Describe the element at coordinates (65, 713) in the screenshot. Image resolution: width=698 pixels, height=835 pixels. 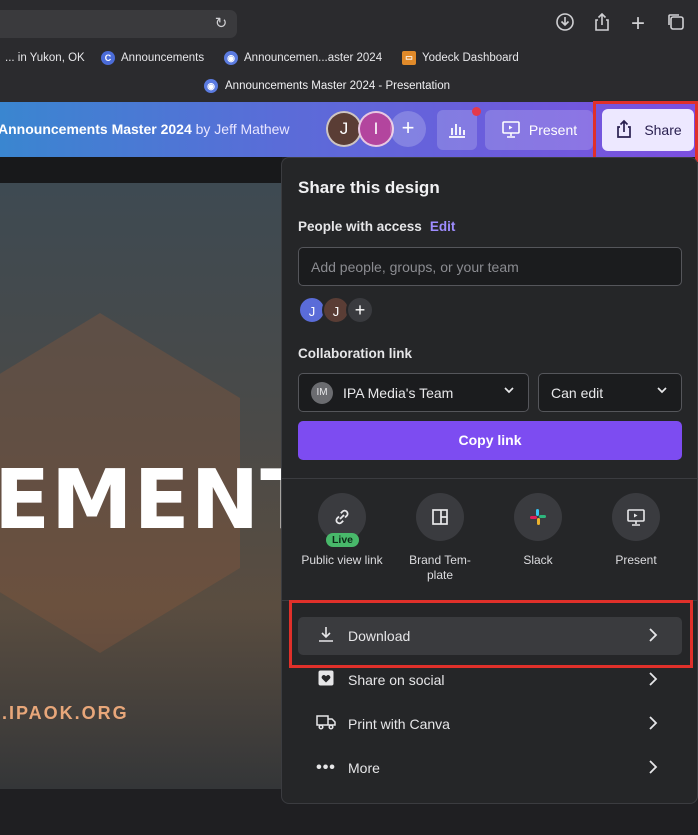
I see `slide-url-text: .IPAOK.ORG` at that location.